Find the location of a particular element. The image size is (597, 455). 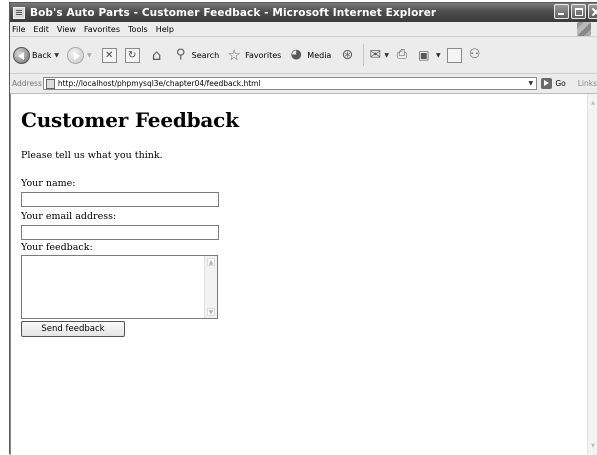

feedback-textarea is located at coordinates (119, 287).